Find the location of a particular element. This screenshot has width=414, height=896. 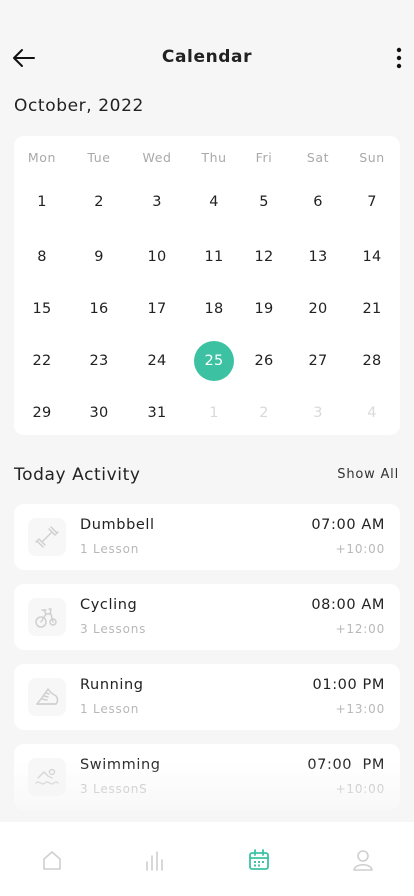

calendar-day-selected: 25 is located at coordinates (214, 361).